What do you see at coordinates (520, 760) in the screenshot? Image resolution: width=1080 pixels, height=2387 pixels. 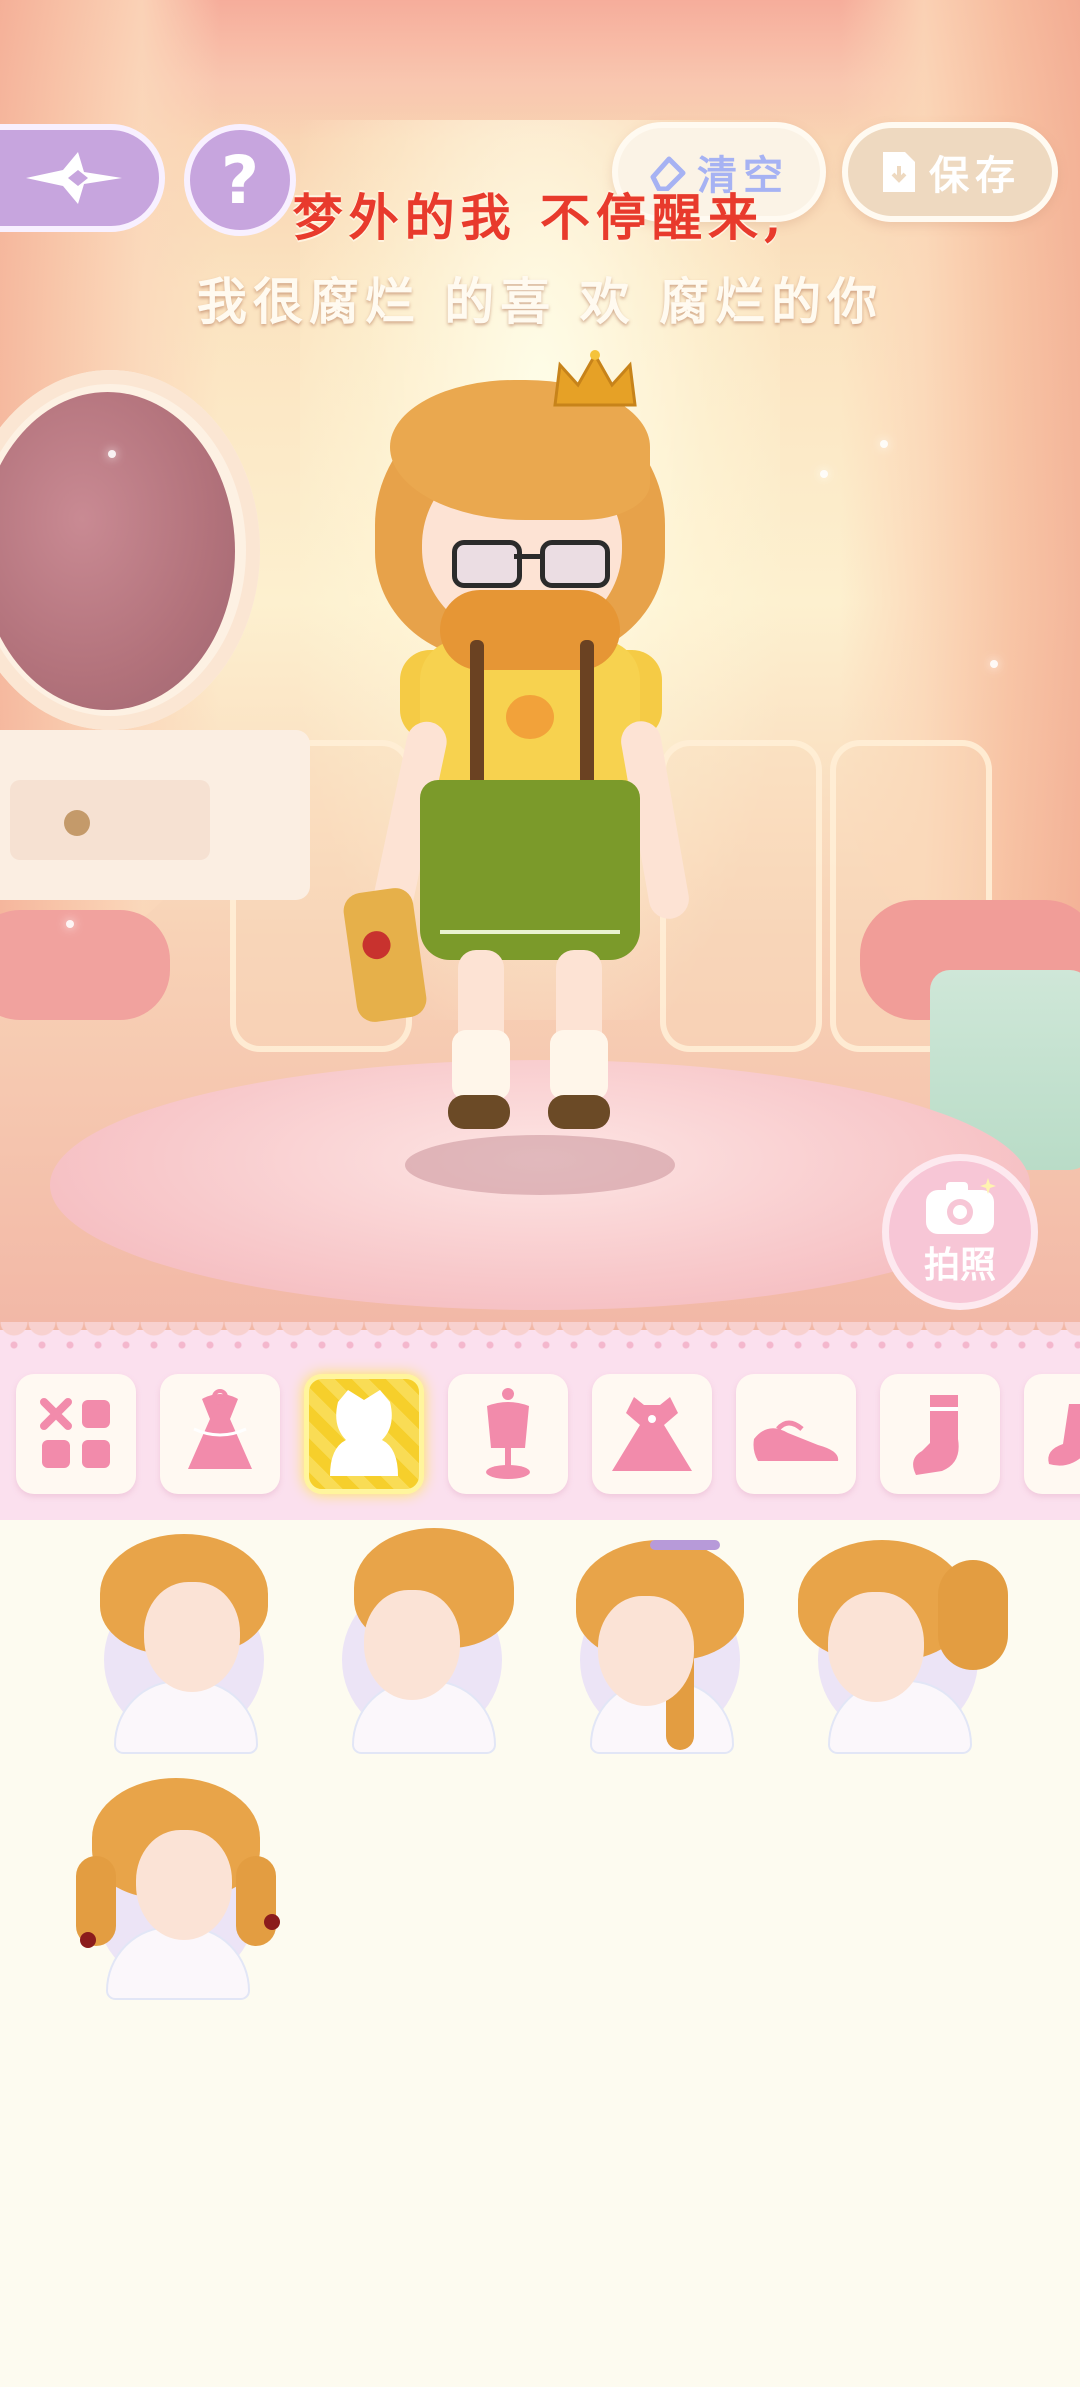 I see `avatar-character` at bounding box center [520, 760].